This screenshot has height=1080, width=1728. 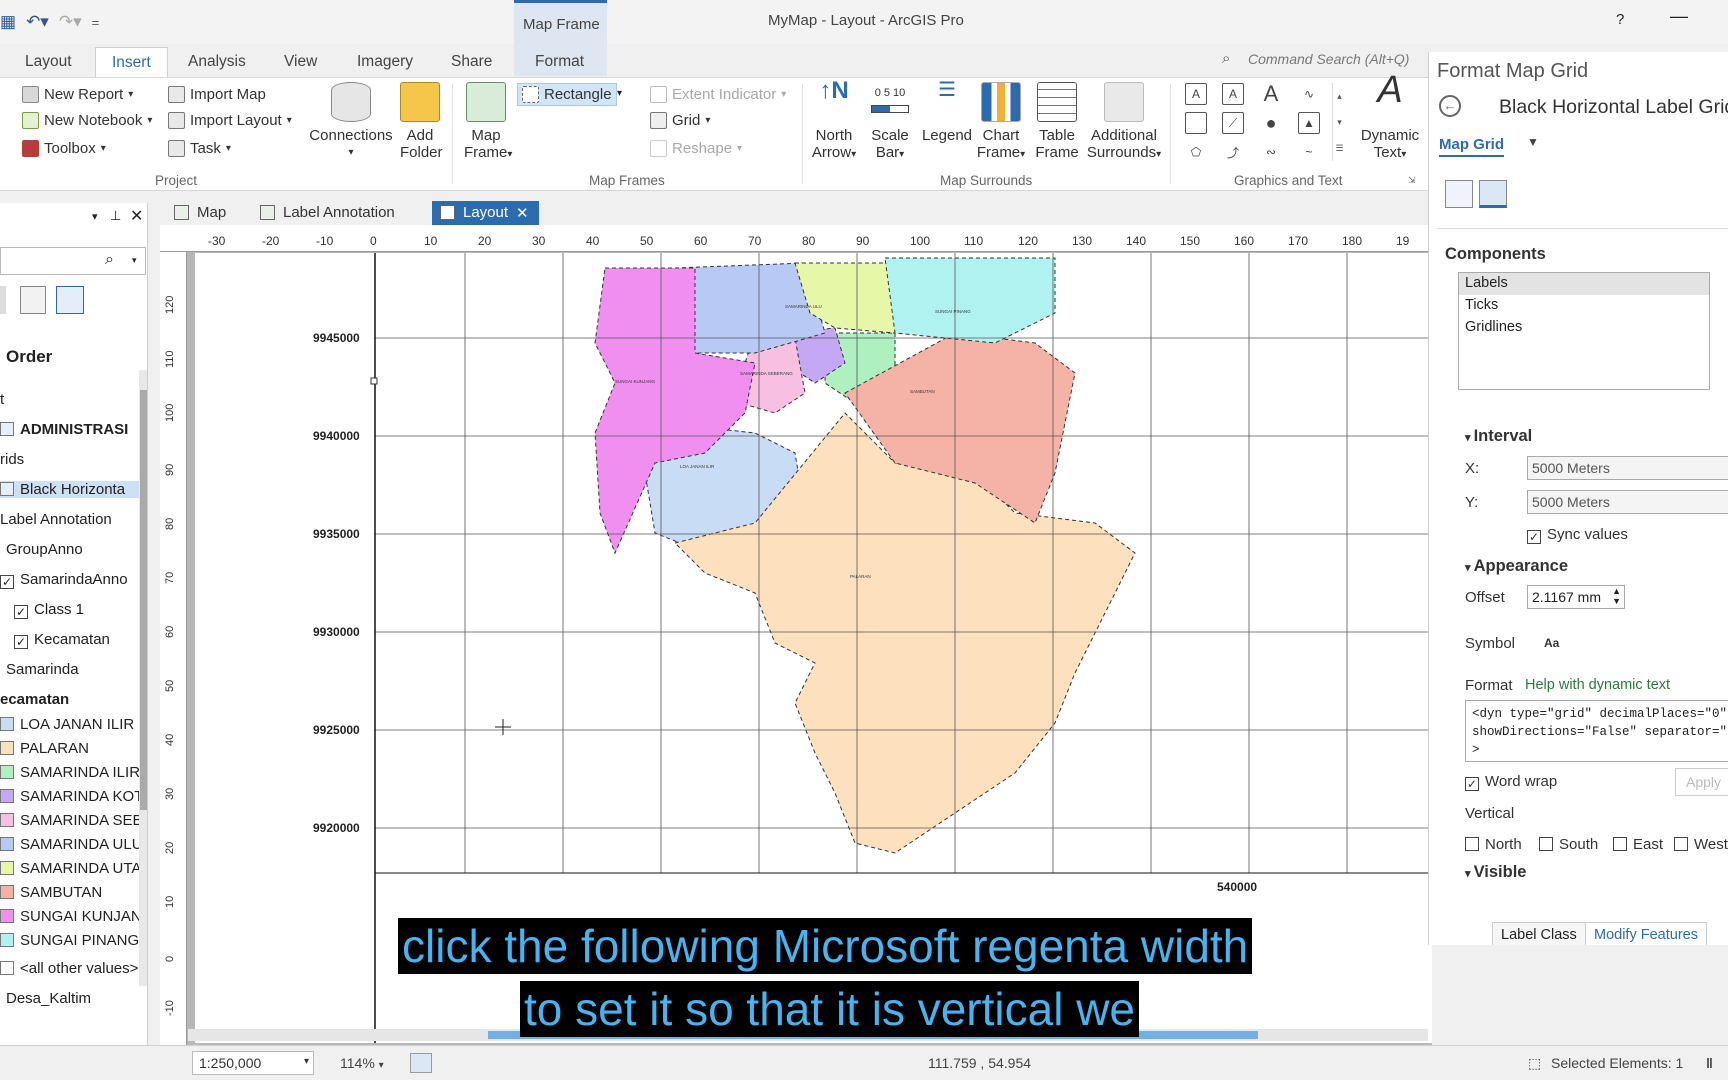 I want to click on layer-row: rids, so click(x=12, y=459).